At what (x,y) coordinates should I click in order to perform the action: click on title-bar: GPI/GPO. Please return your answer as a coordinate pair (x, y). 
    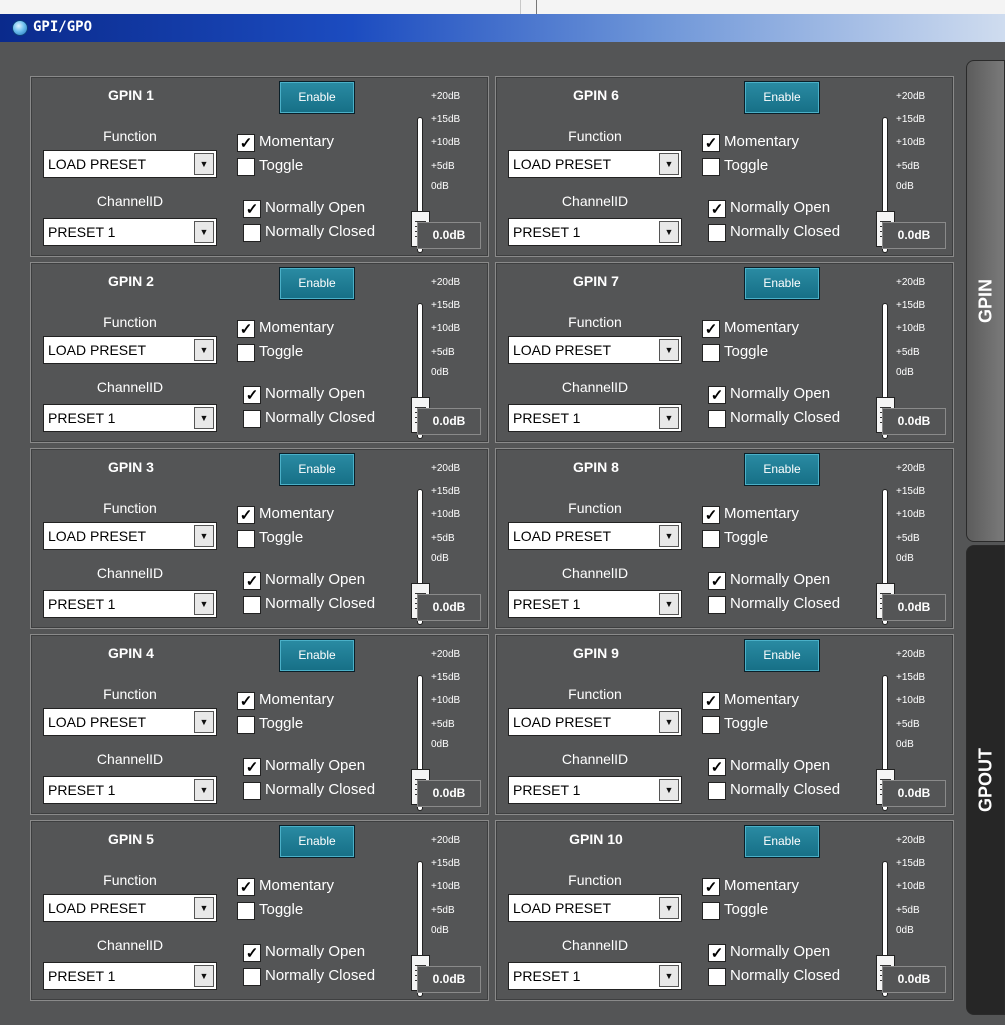
    Looking at the image, I should click on (502, 28).